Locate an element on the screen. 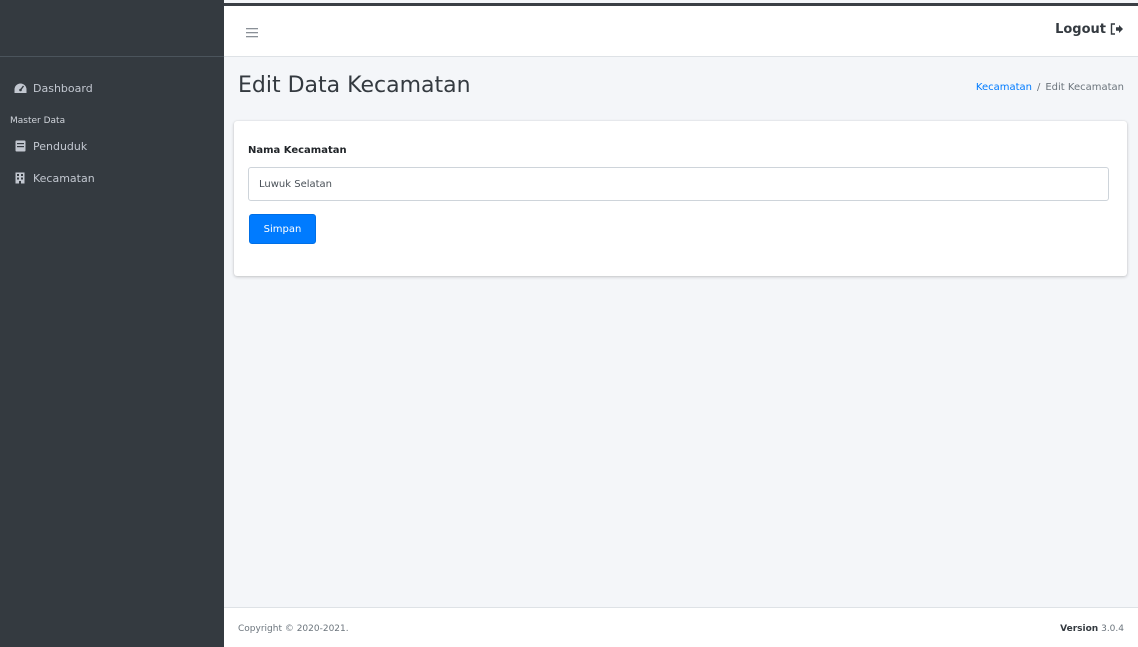 This screenshot has height=647, width=1138. sidebar-item-kecamatan: Kecamatan is located at coordinates (112, 178).